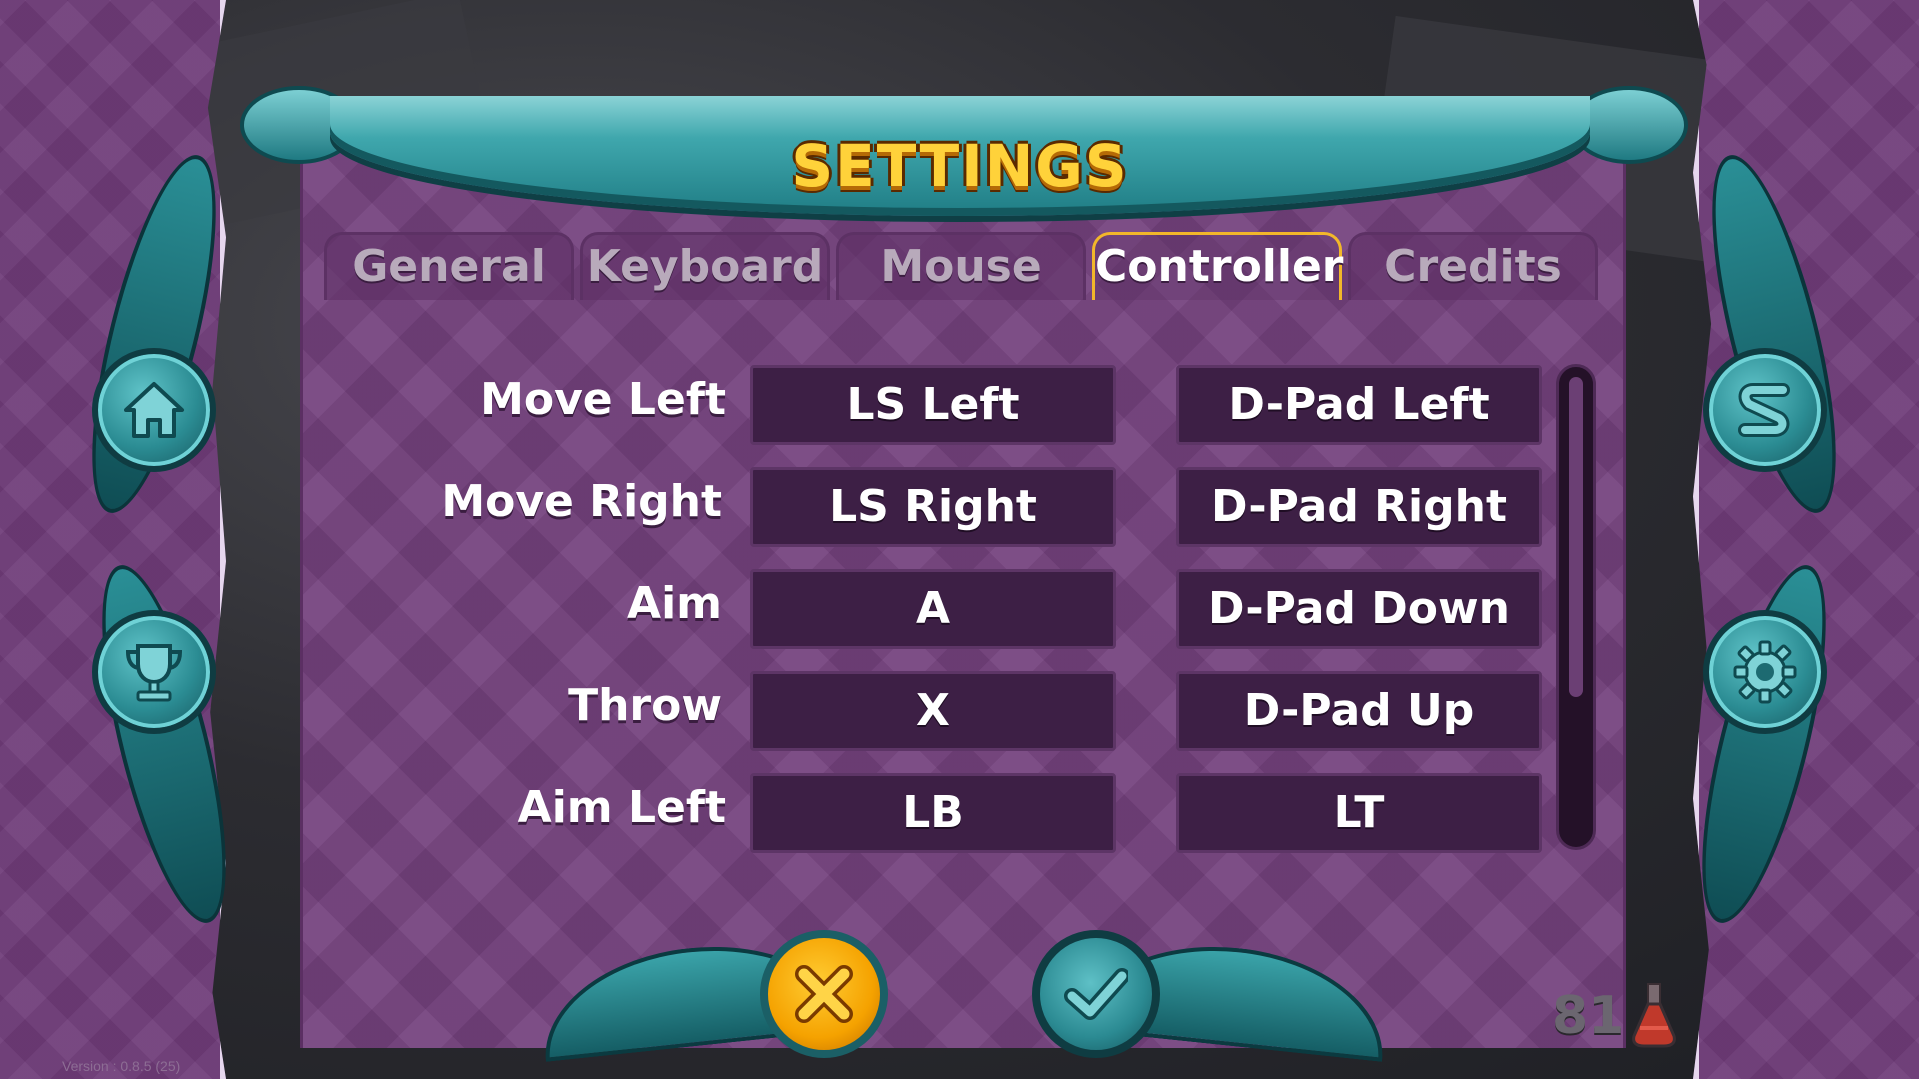 This screenshot has height=1079, width=1919. I want to click on action-label-aim: Aim, so click(674, 603).